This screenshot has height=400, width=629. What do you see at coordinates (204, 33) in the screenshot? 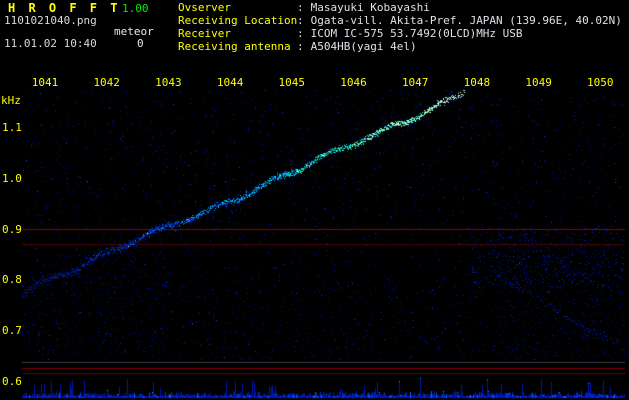
I see `info-label: Receiver` at bounding box center [204, 33].